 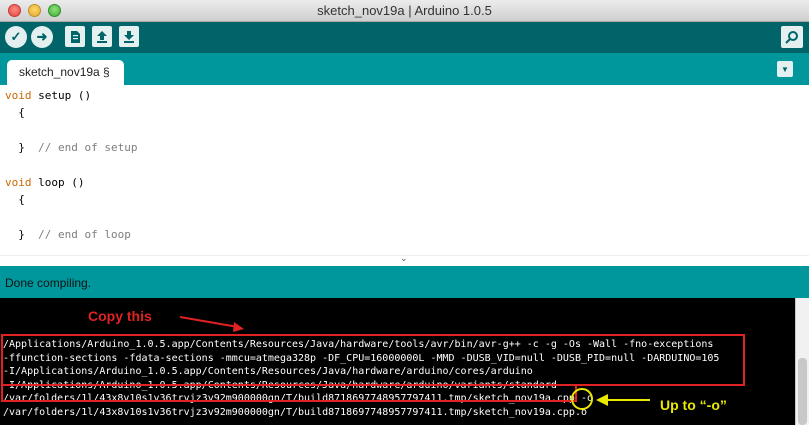 What do you see at coordinates (68, 235) in the screenshot?
I see `code-line: } // end of loop` at bounding box center [68, 235].